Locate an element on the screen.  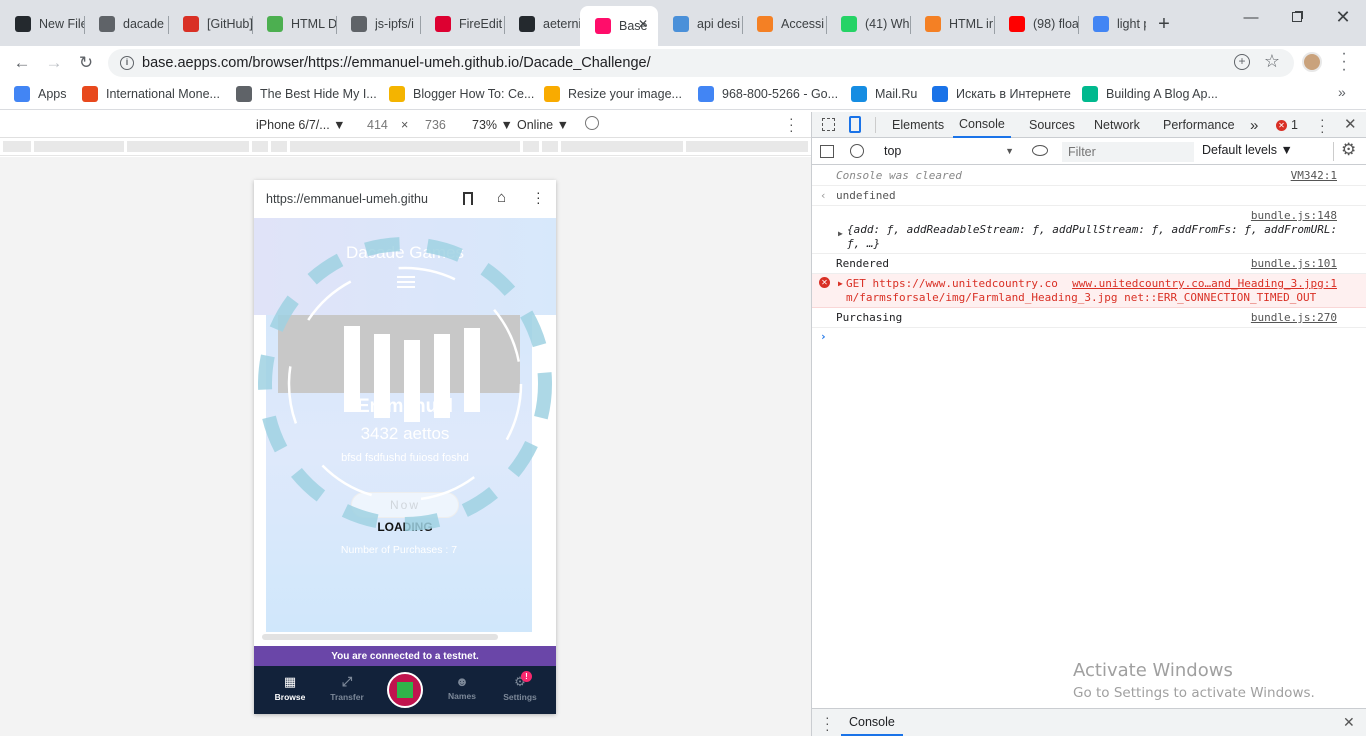
console-prompt: › is located at coordinates (1089, 338).